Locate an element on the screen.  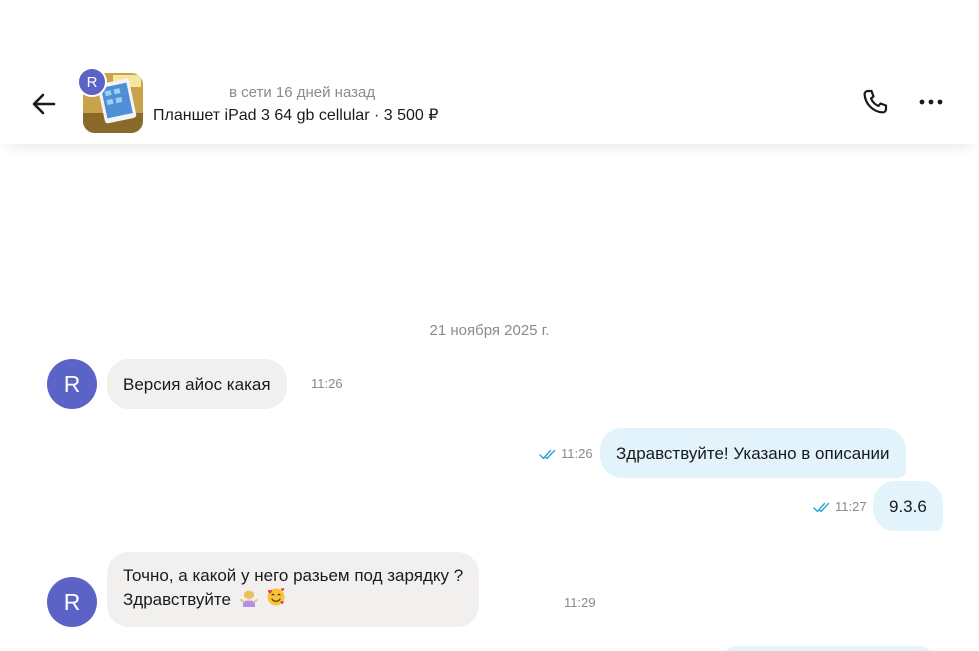
item-title: Планшет iPad 3 64 gb cellular · 3 500 ₽ is located at coordinates (295, 115).